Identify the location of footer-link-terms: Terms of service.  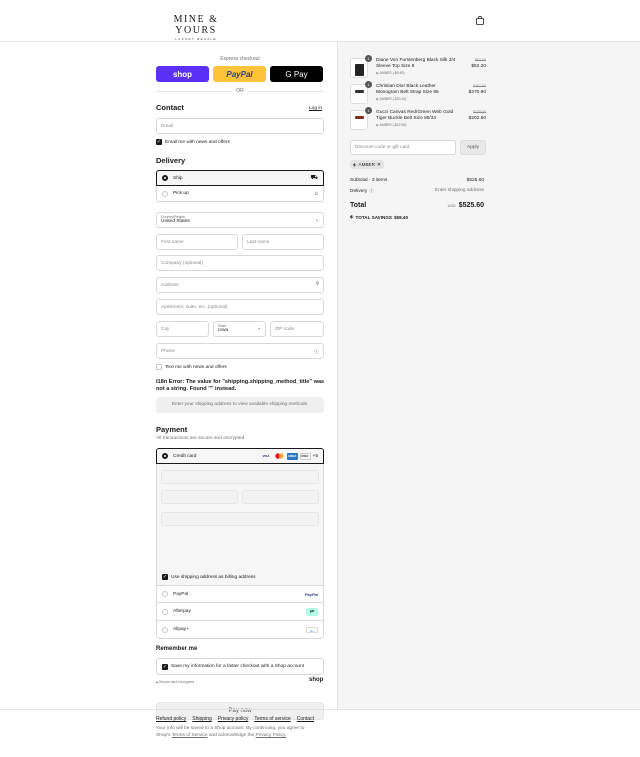
(272, 719).